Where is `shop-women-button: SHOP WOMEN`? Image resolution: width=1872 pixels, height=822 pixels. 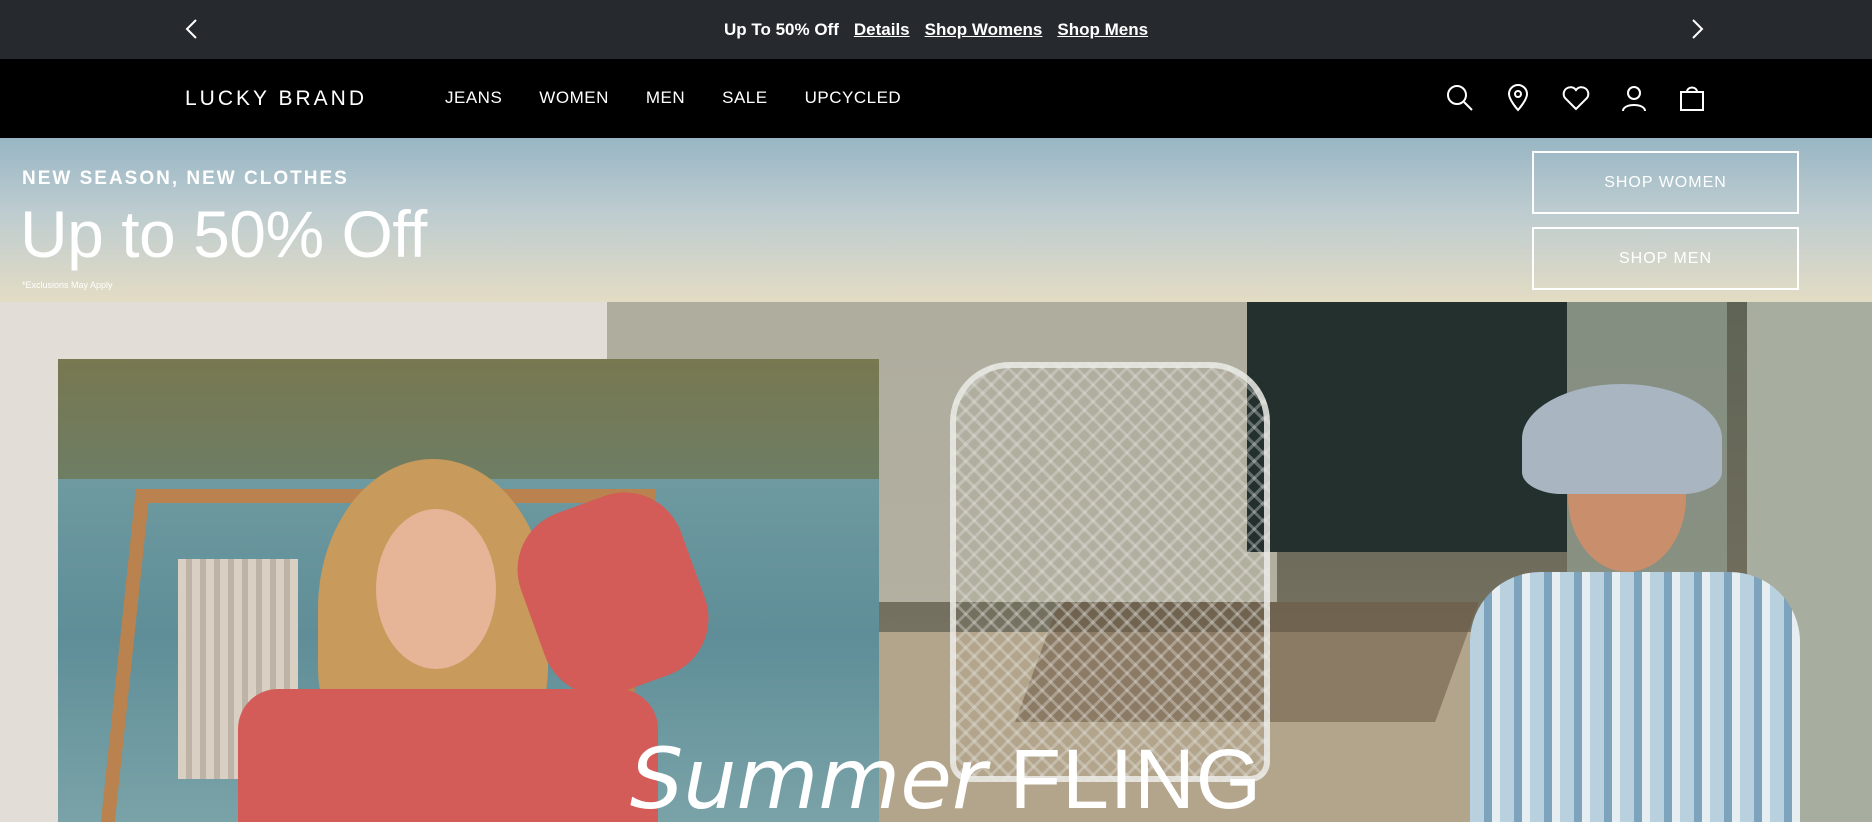 shop-women-button: SHOP WOMEN is located at coordinates (1665, 182).